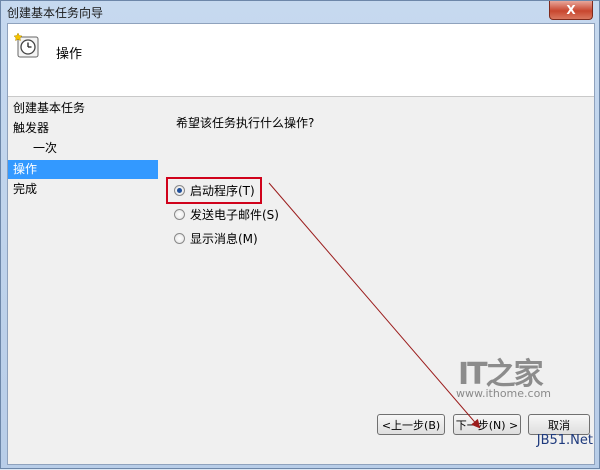 Image resolution: width=600 pixels, height=470 pixels. Describe the element at coordinates (179, 238) in the screenshot. I see `radio-button-show-message` at that location.